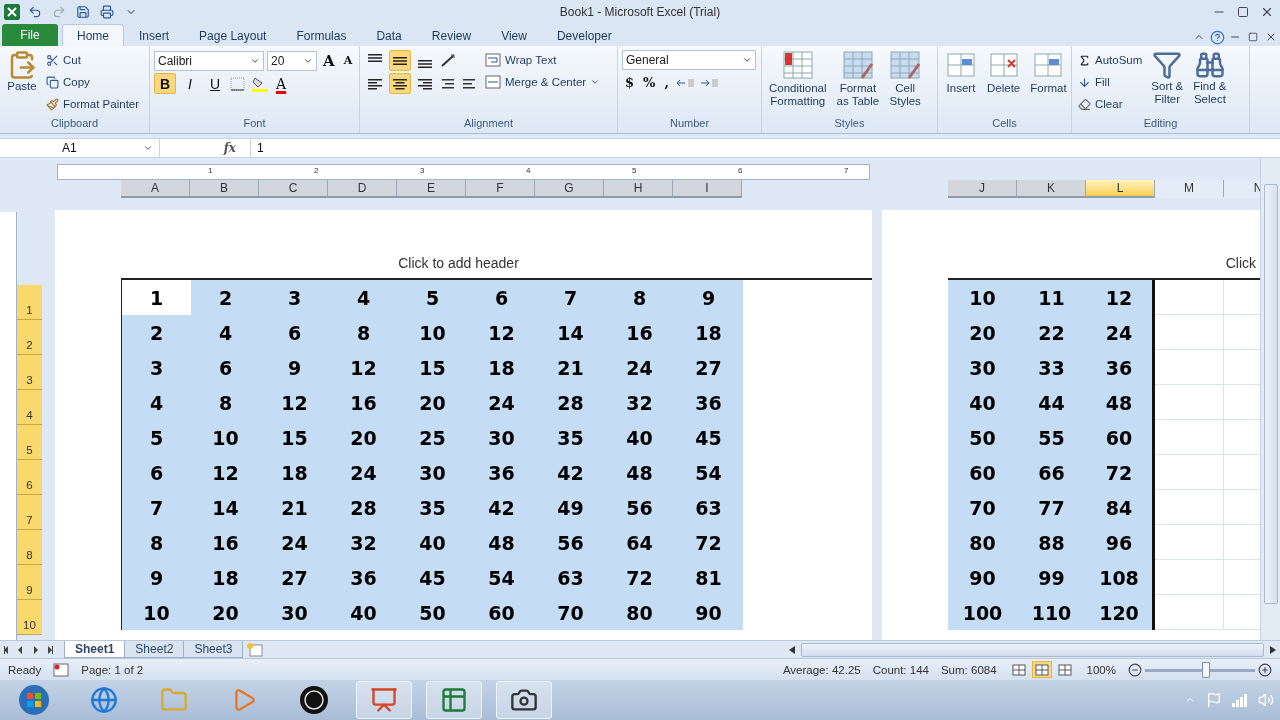 The height and width of the screenshot is (720, 1280). Describe the element at coordinates (213, 649) in the screenshot. I see `sheet-tab: Sheet3` at that location.